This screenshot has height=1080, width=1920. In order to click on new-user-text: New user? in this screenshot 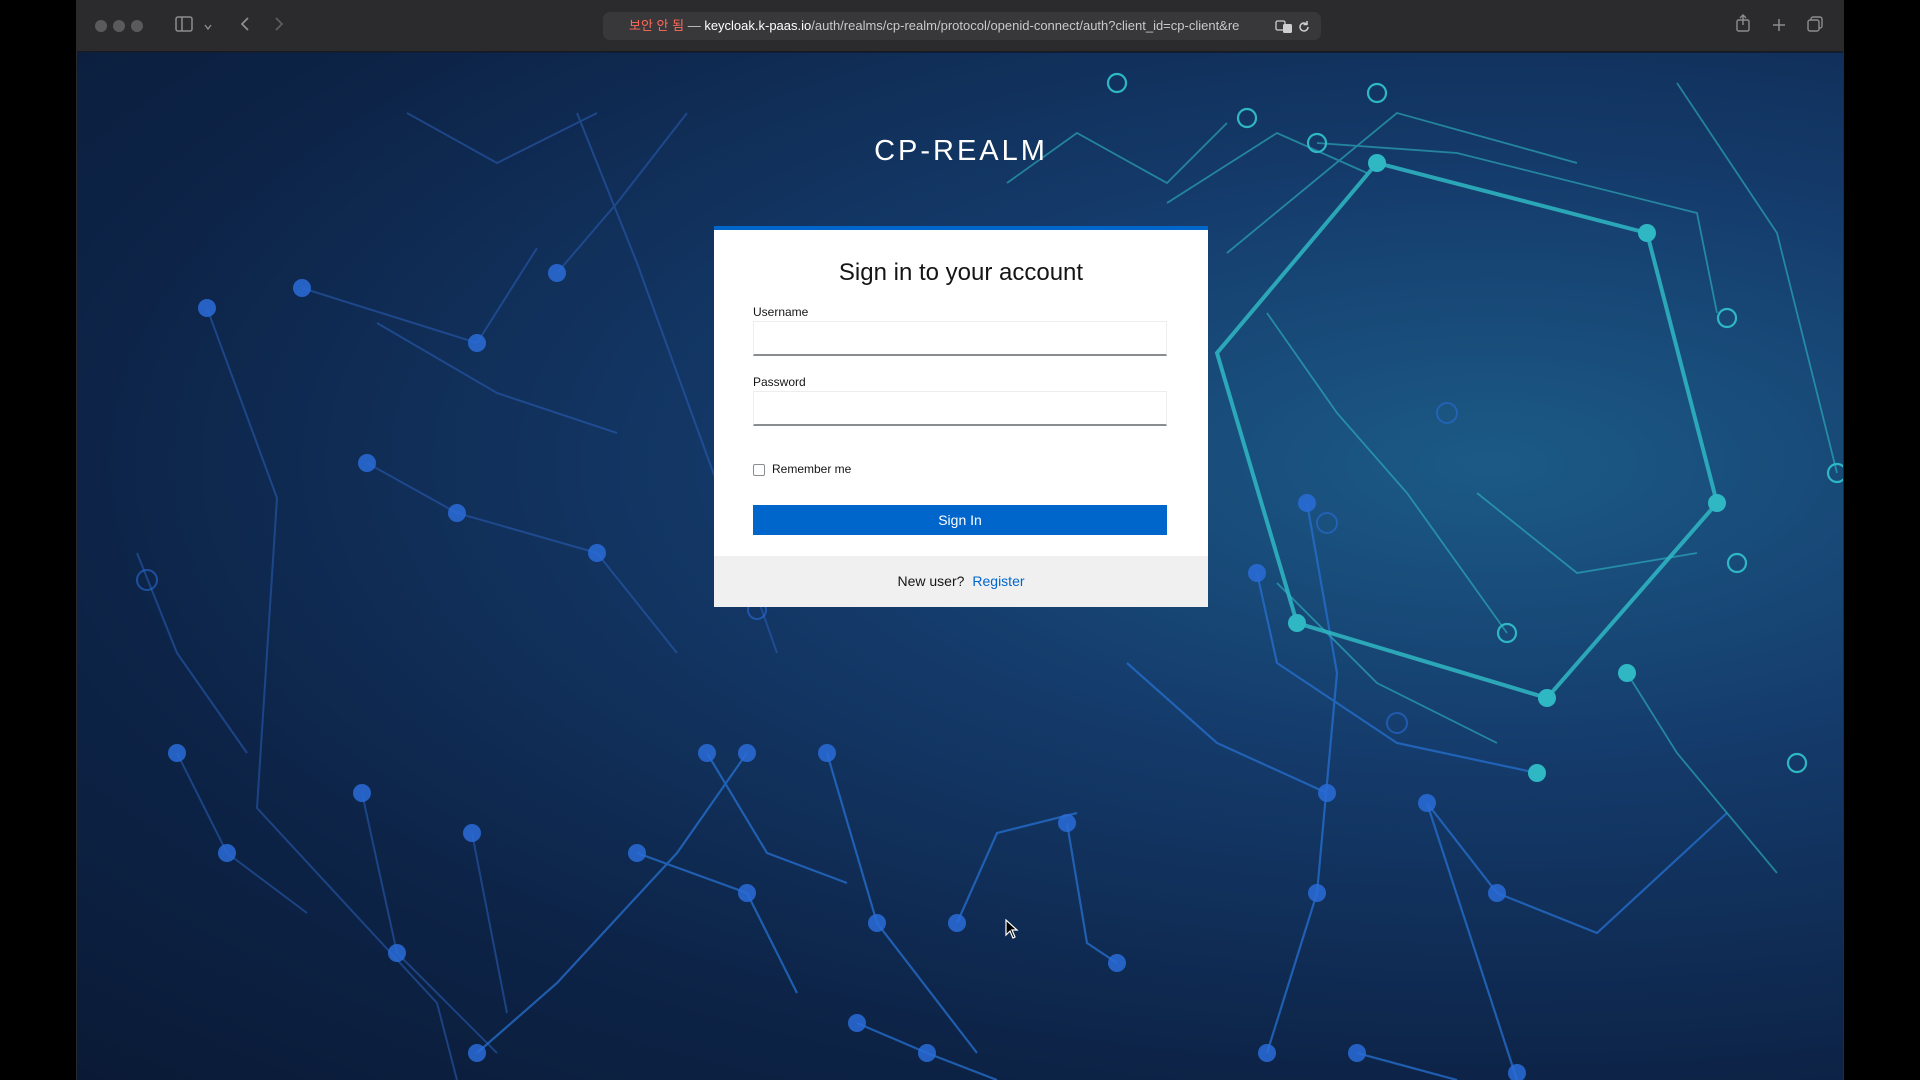, I will do `click(931, 581)`.